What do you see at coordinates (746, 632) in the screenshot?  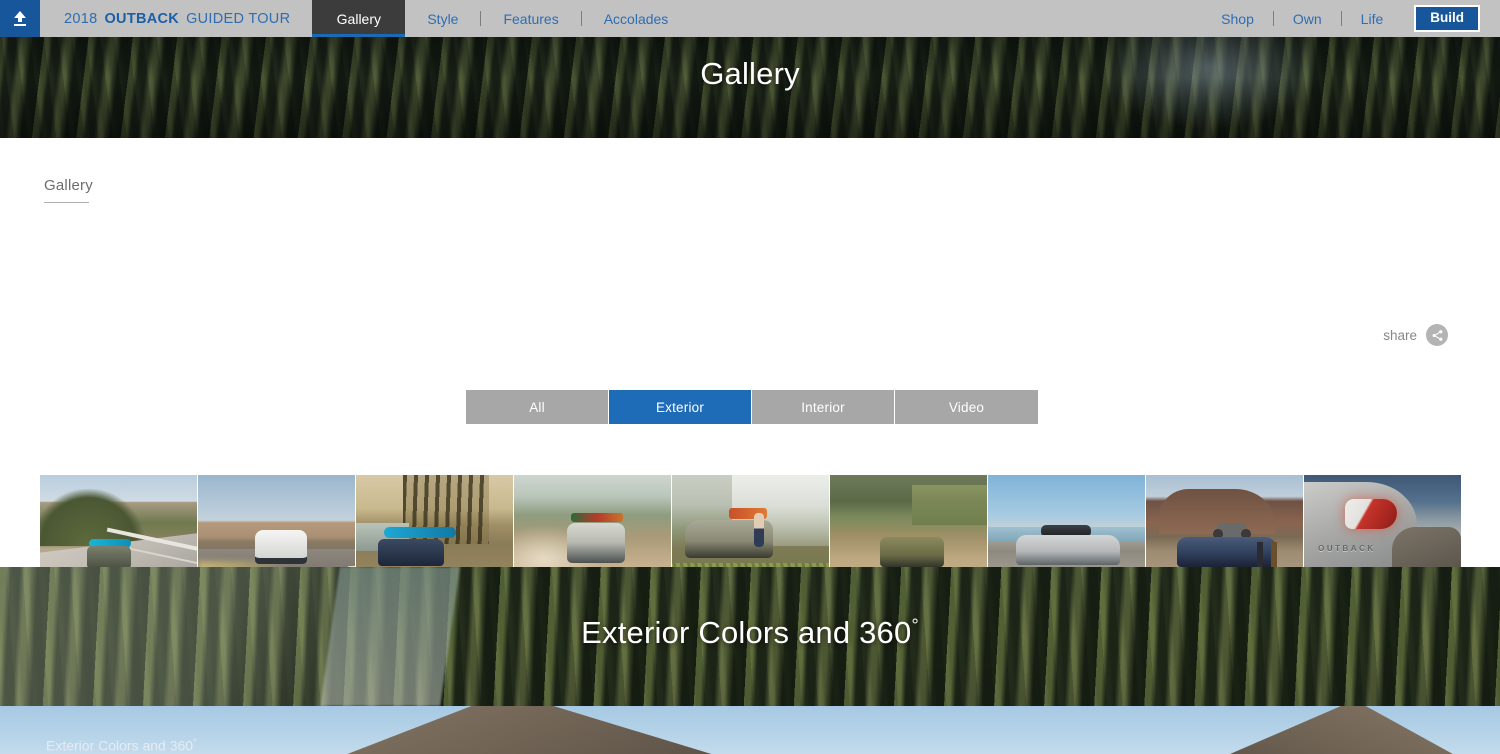 I see `exterior-colors-title-text: Exterior Colors and 360` at bounding box center [746, 632].